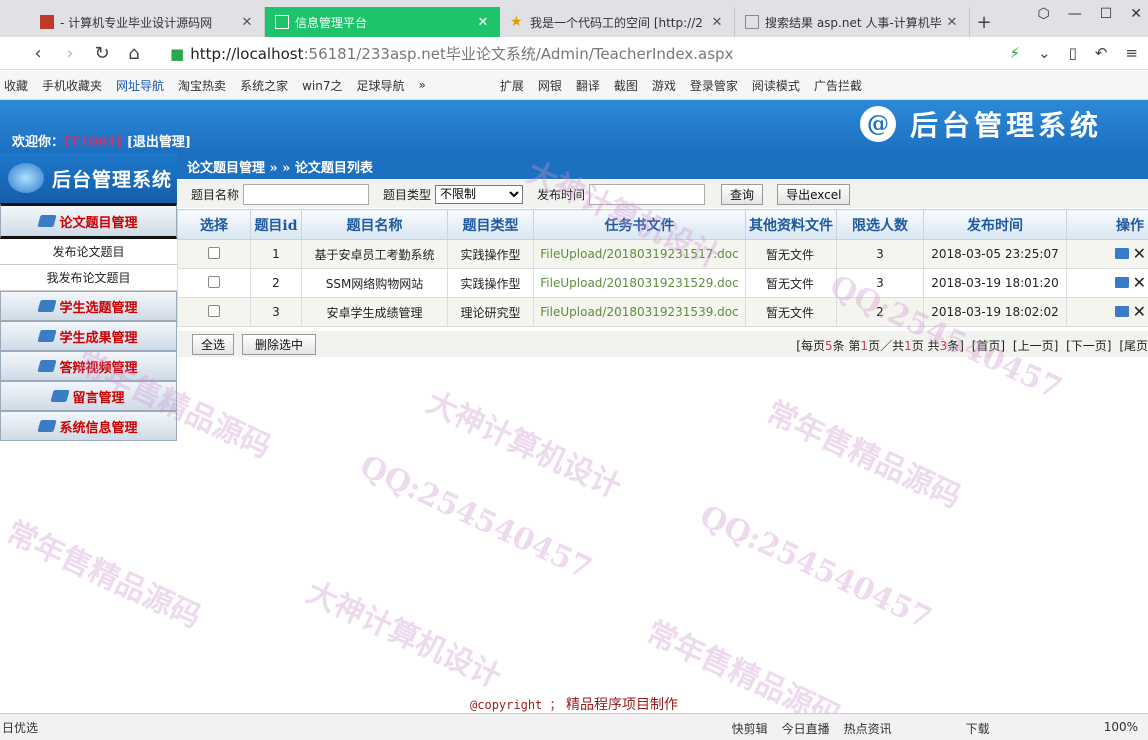 This screenshot has height=740, width=1148. Describe the element at coordinates (88, 221) in the screenshot. I see `sidebar-menu-thesis: 论文题目管理` at that location.